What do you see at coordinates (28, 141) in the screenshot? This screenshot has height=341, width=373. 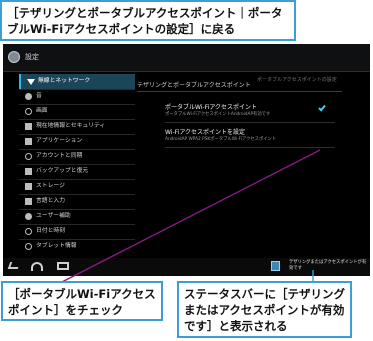 I see `apps-icon` at bounding box center [28, 141].